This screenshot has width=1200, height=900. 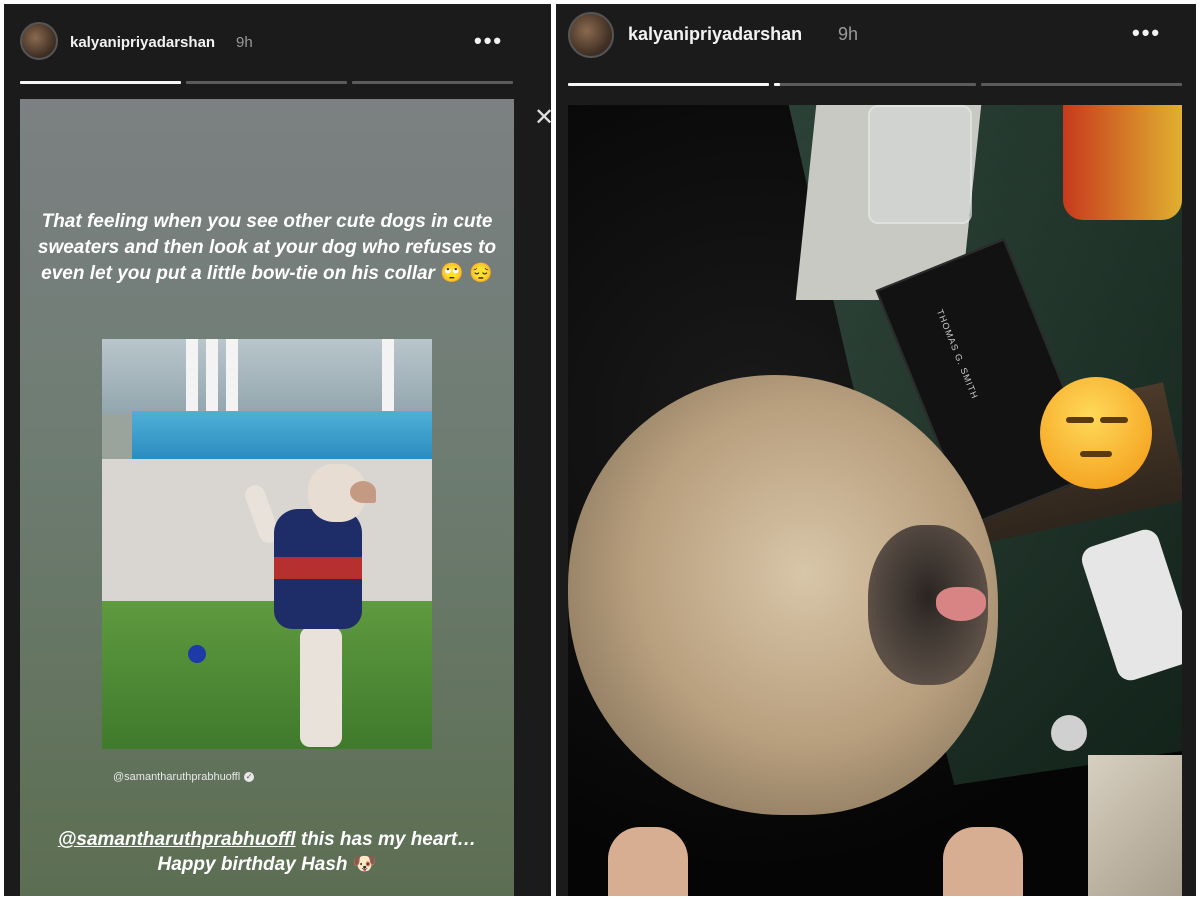 I want to click on photo-credit: @samantharuthprabhuoffl ✓, so click(x=184, y=777).